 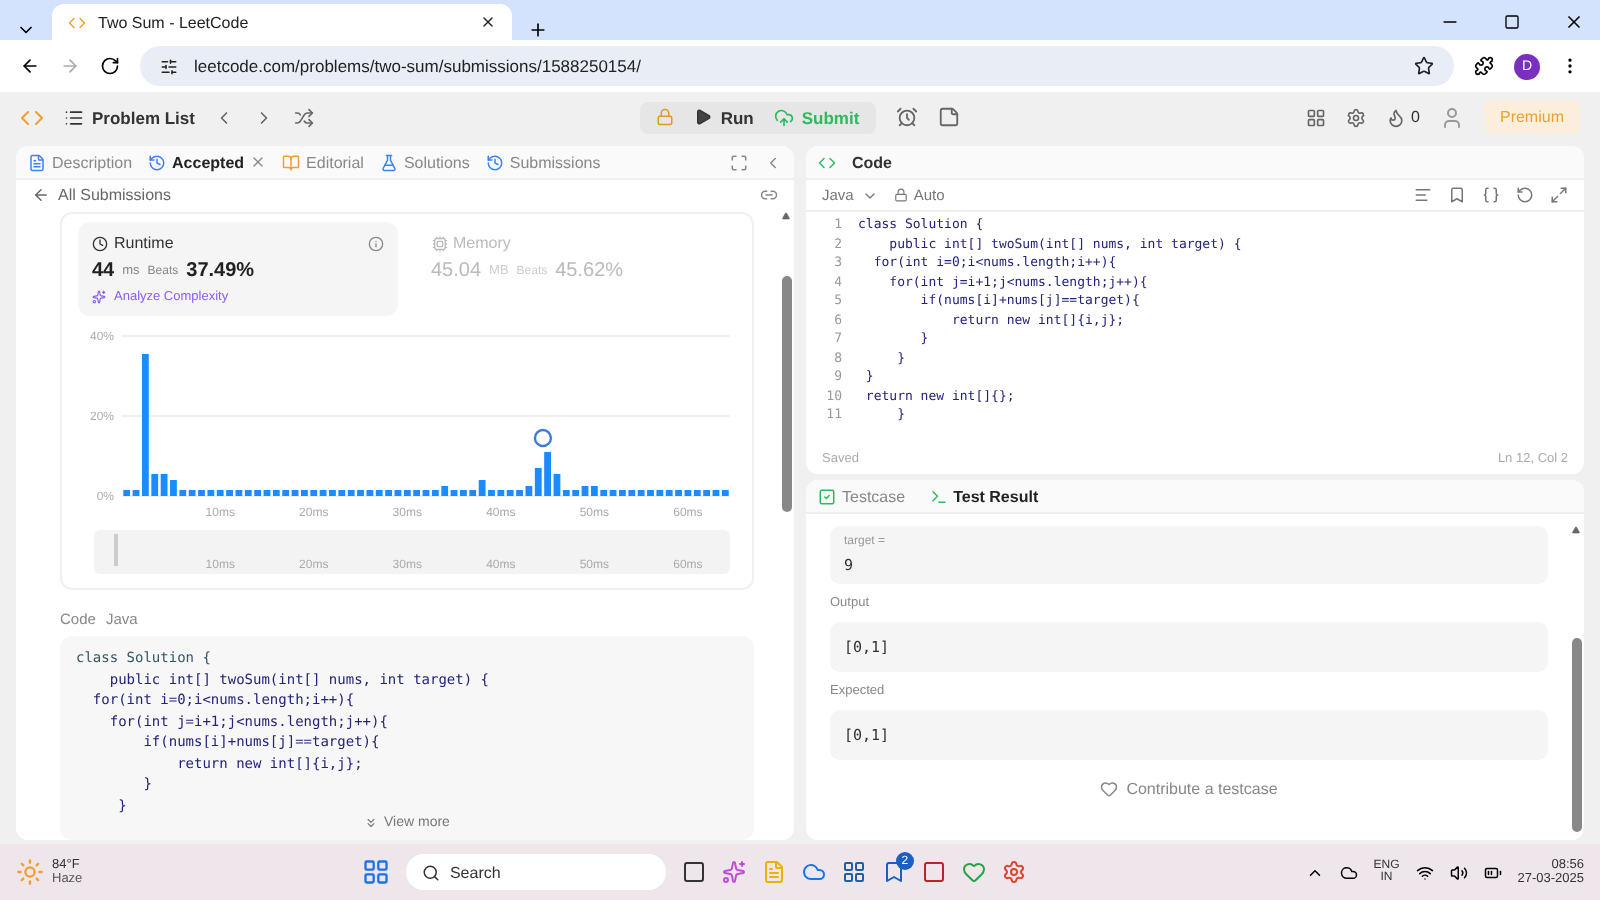 What do you see at coordinates (439, 243) in the screenshot?
I see `chip-icon` at bounding box center [439, 243].